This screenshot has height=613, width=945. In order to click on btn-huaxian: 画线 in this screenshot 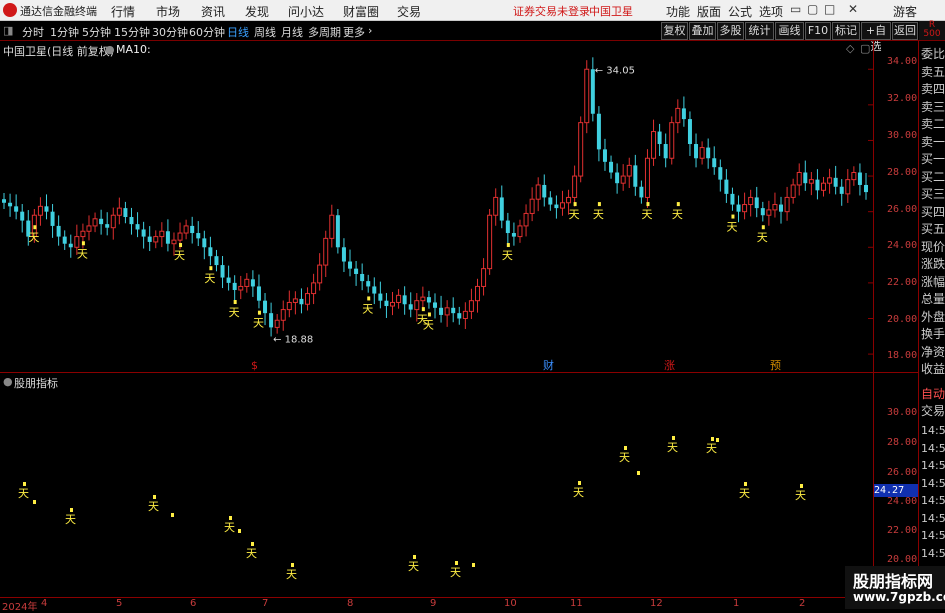, I will do `click(789, 31)`.